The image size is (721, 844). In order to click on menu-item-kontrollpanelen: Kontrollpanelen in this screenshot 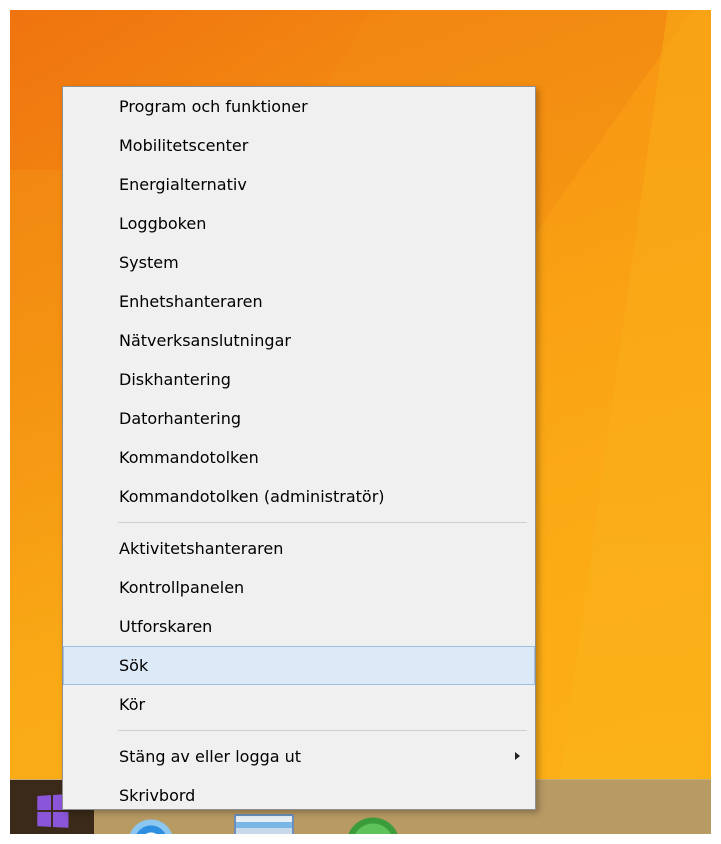, I will do `click(297, 587)`.